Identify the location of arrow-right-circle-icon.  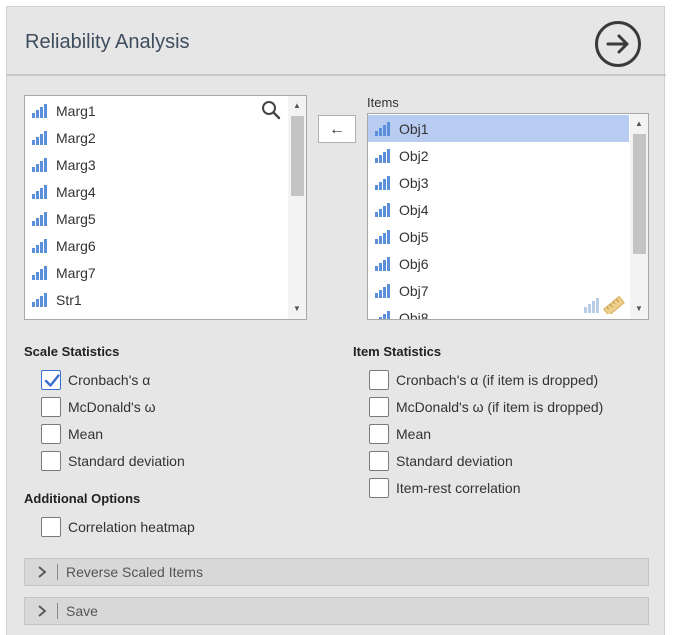
(617, 44).